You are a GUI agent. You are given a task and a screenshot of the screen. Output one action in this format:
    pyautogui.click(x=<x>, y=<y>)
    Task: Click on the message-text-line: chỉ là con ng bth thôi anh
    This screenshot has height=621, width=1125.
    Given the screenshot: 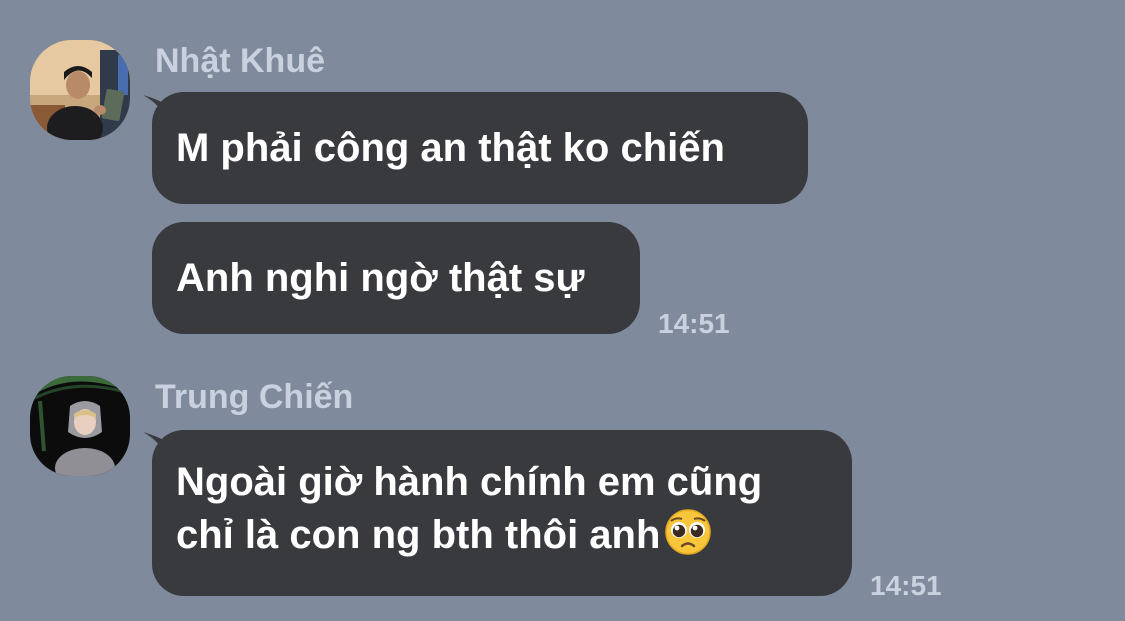 What is the action you would take?
    pyautogui.click(x=502, y=534)
    